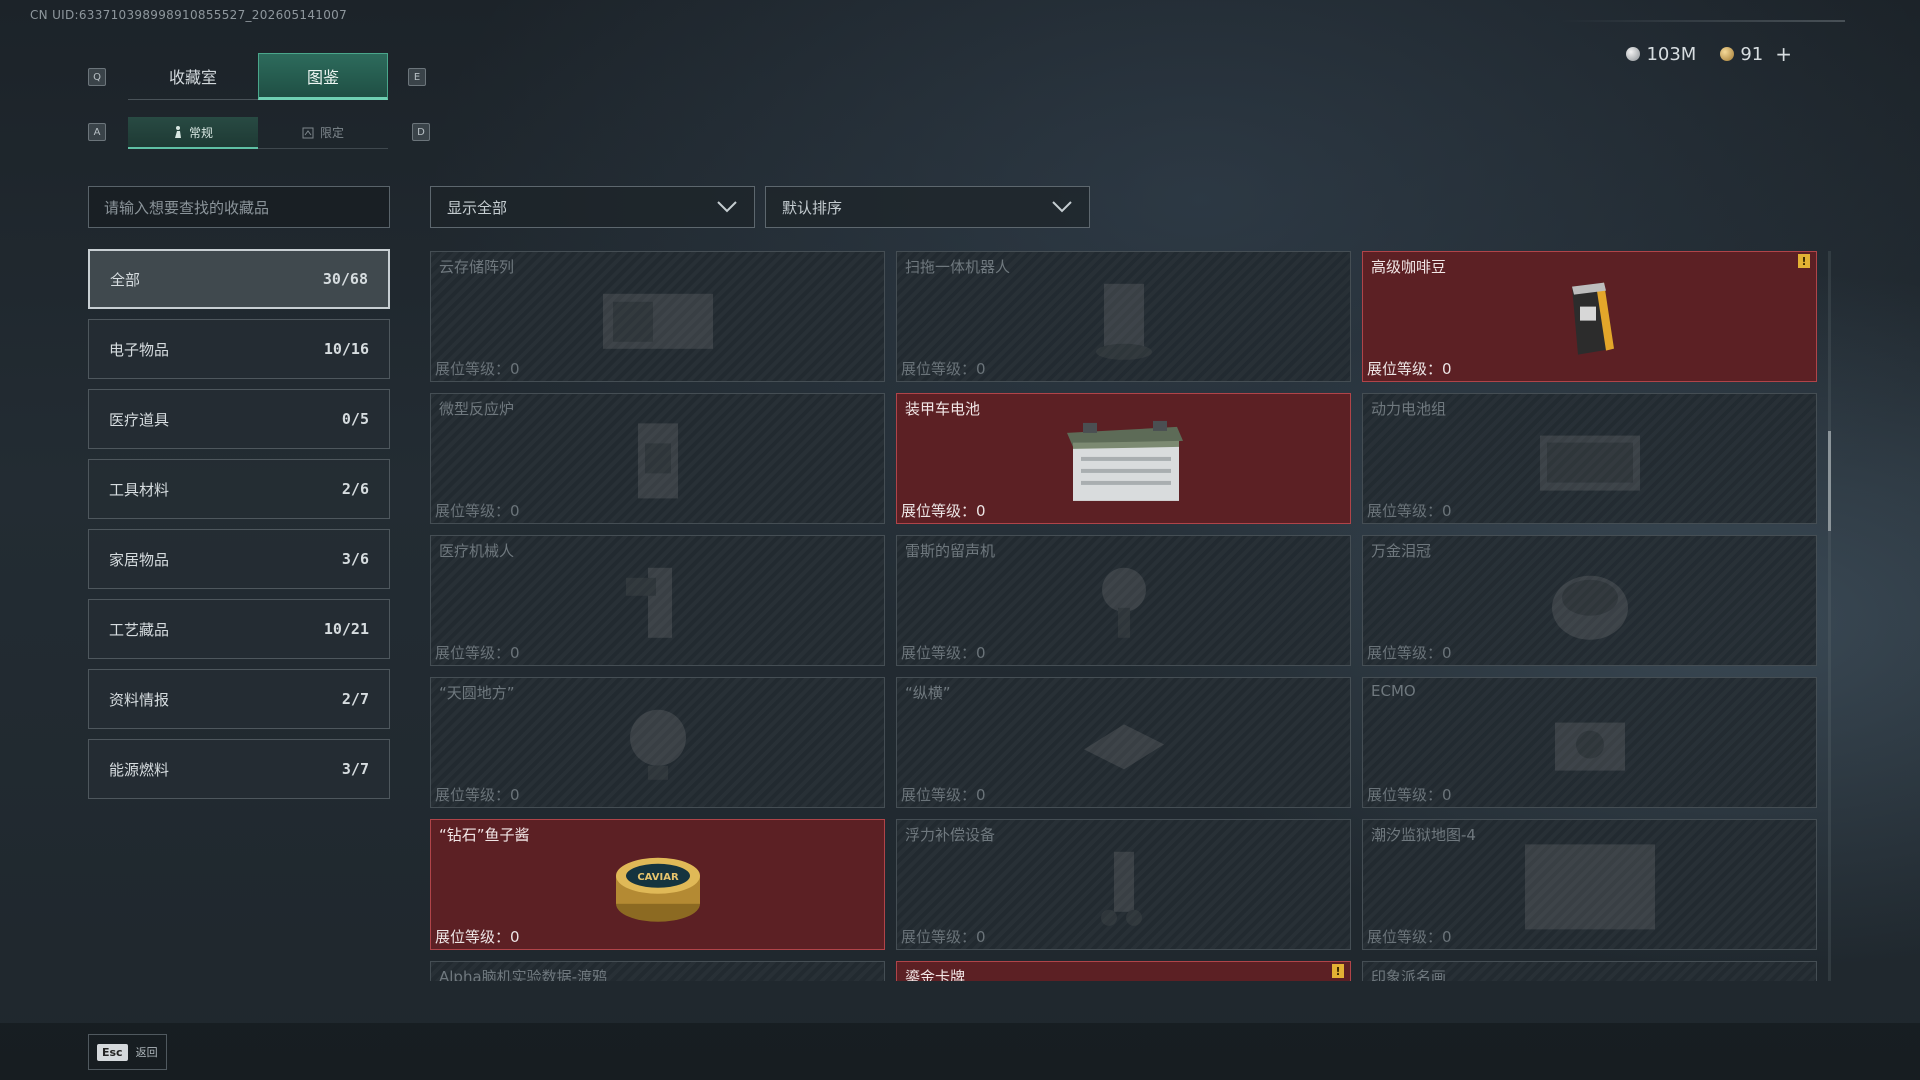 Image resolution: width=1920 pixels, height=1080 pixels. I want to click on category-medical: 医疗道具 0/5, so click(239, 419).